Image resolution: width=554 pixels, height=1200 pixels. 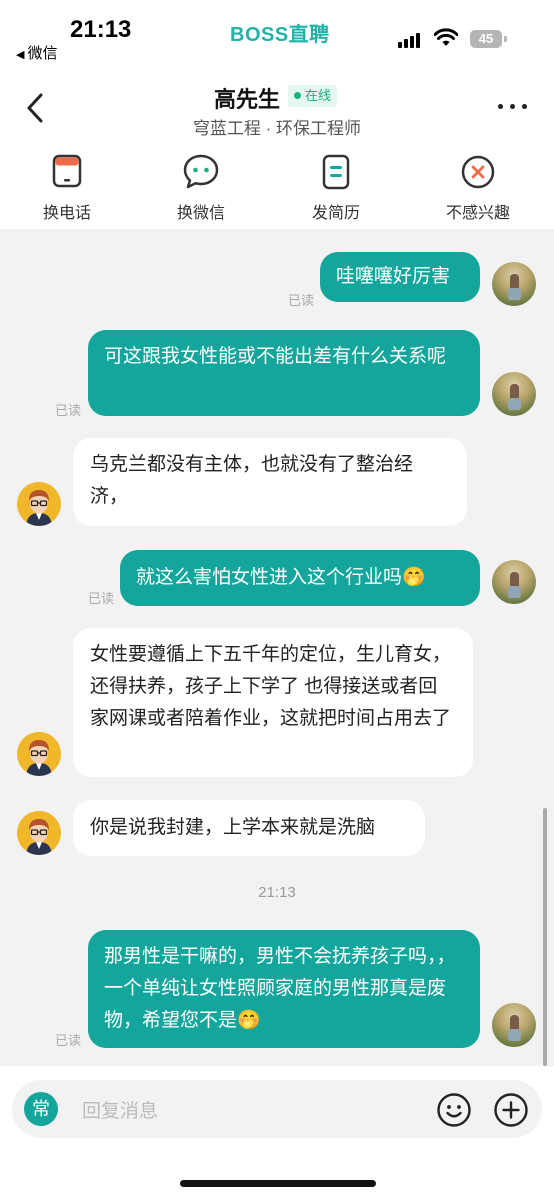 I want to click on message-input: 常 回复消息, so click(x=277, y=1109).